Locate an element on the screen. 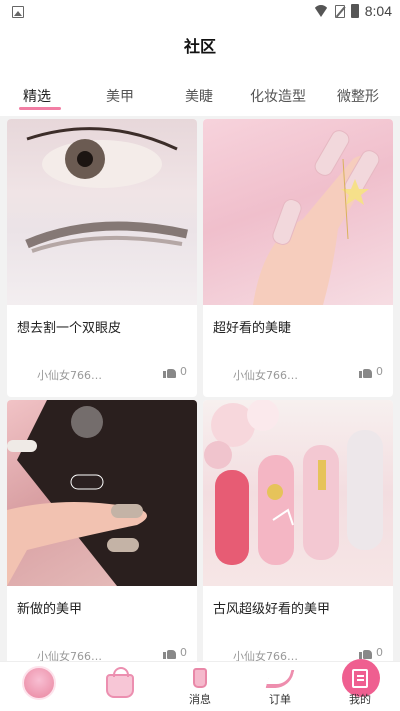  tab-nails: 美甲 is located at coordinates (120, 96).